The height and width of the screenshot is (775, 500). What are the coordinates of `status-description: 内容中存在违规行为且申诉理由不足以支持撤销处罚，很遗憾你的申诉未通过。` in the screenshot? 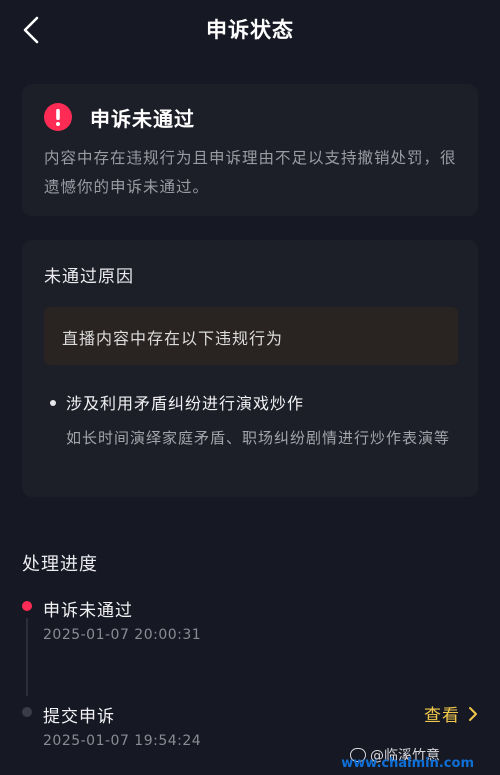 It's located at (250, 172).